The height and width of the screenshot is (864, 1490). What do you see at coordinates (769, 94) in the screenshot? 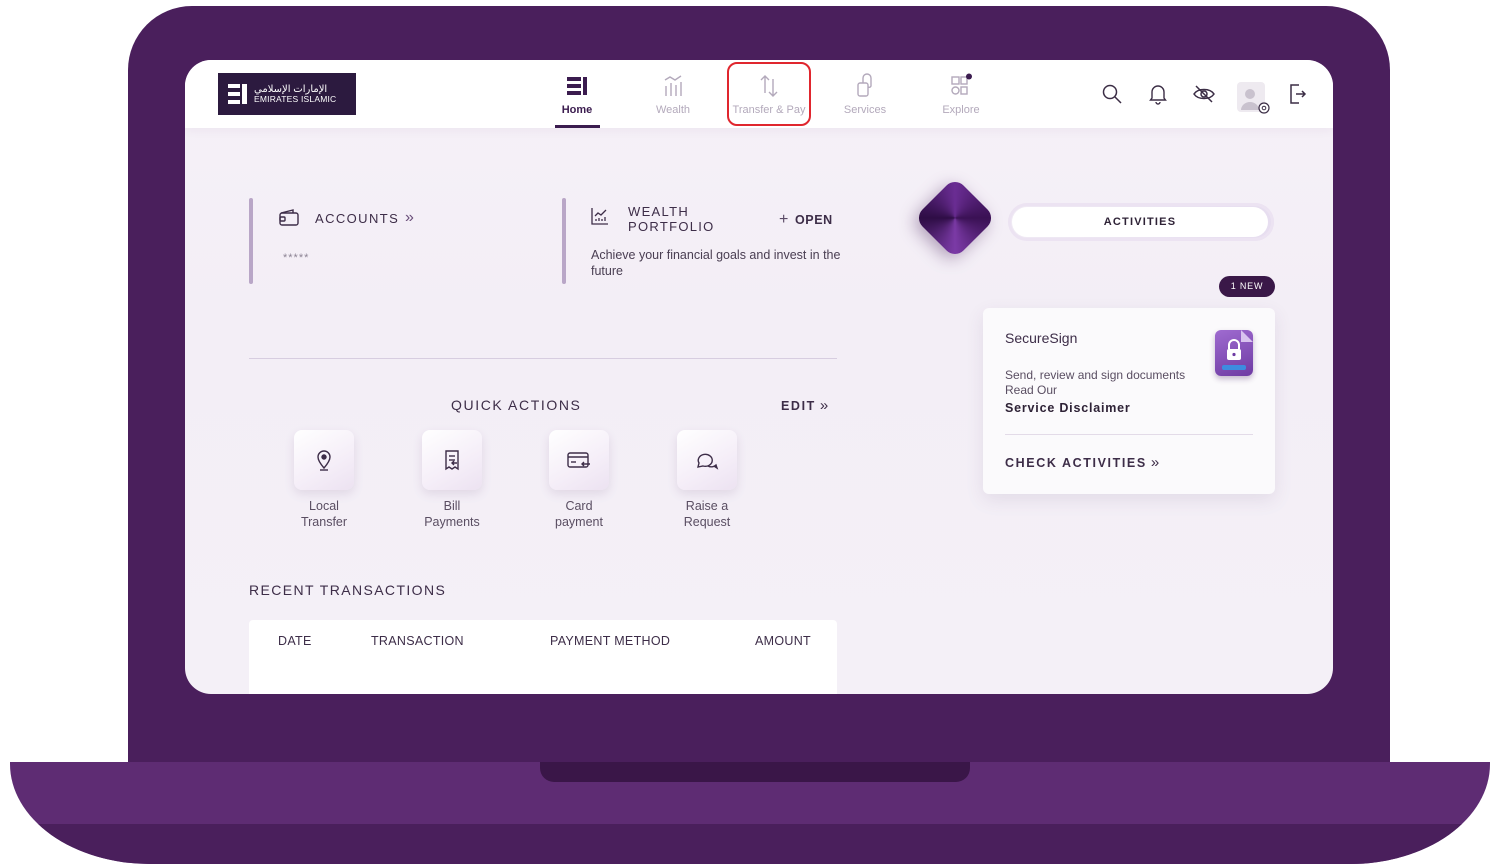
I see `transfer-pay-highlight` at bounding box center [769, 94].